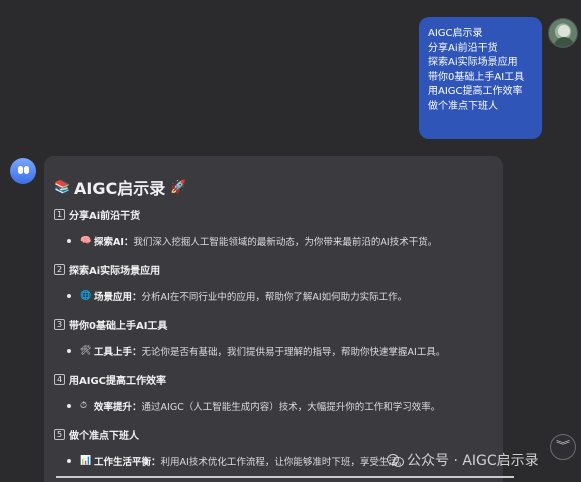  What do you see at coordinates (127, 462) in the screenshot?
I see `item-label: 工作生活平衡：` at bounding box center [127, 462].